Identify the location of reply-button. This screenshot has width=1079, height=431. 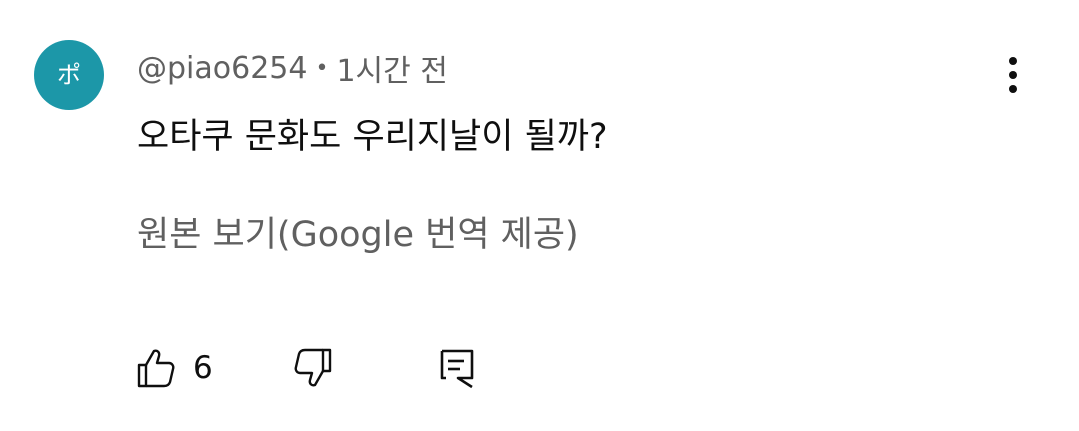
(456, 368).